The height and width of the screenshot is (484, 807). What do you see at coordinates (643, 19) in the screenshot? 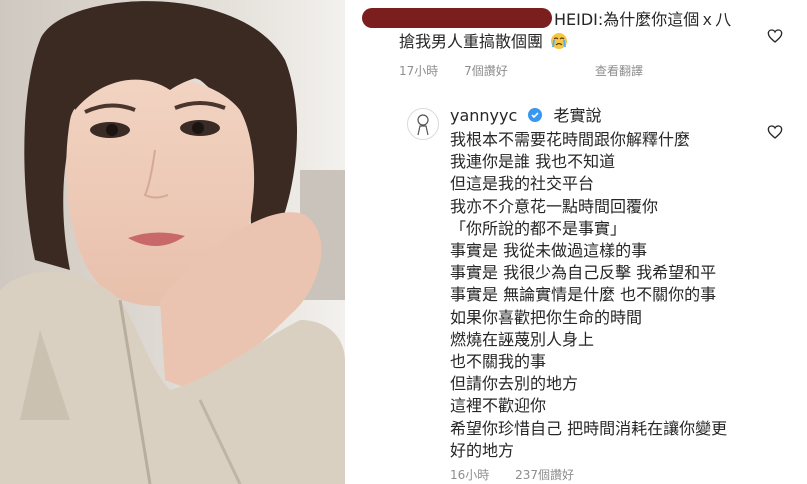
I see `comment1-text-line1: HEIDI:為什麼你這個ｘ八` at bounding box center [643, 19].